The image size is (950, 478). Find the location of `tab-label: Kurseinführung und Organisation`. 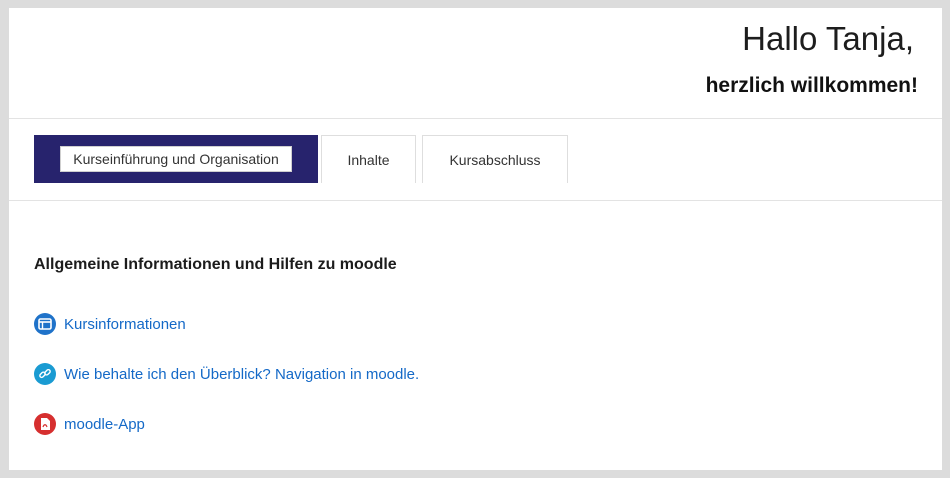

tab-label: Kurseinführung und Organisation is located at coordinates (176, 159).